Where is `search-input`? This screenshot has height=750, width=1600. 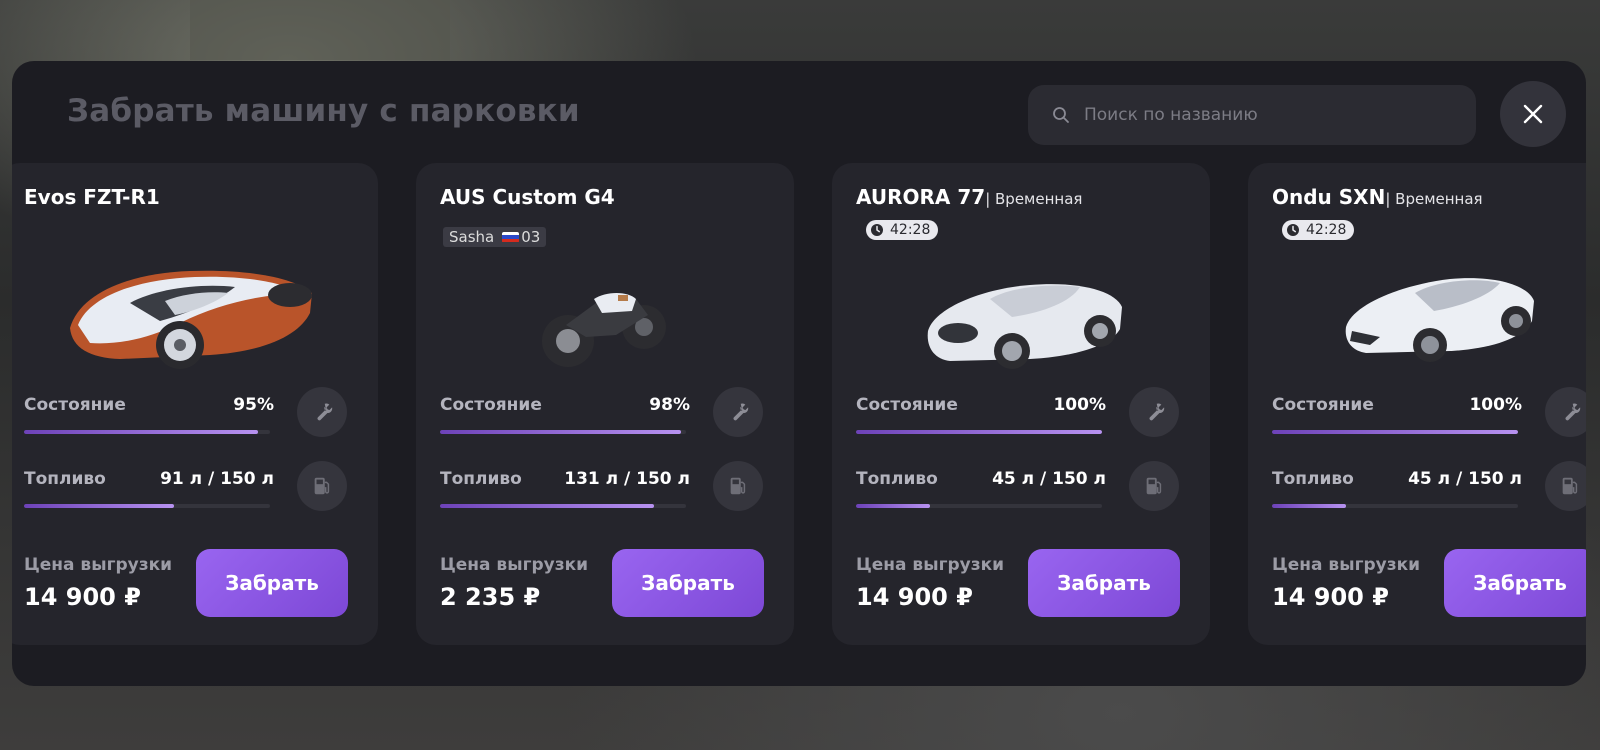 search-input is located at coordinates (1274, 115).